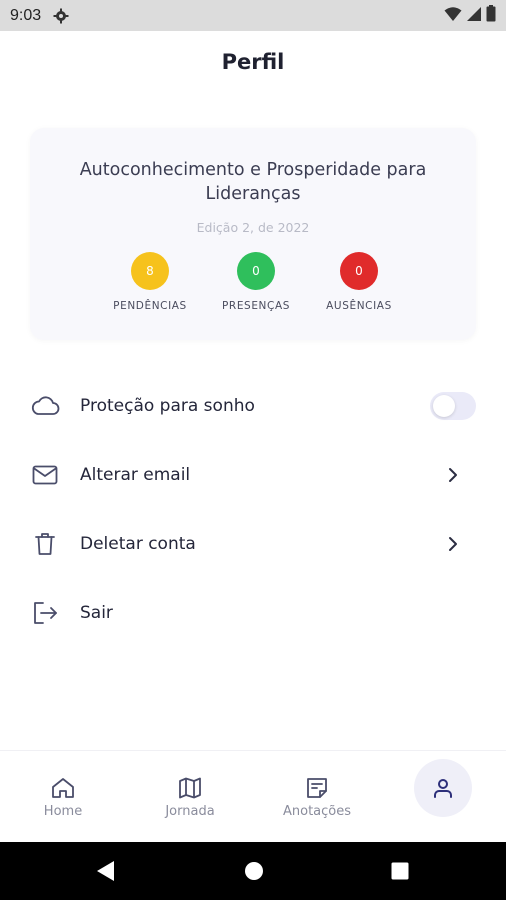 The width and height of the screenshot is (506, 900). What do you see at coordinates (45, 613) in the screenshot?
I see `logout-icon` at bounding box center [45, 613].